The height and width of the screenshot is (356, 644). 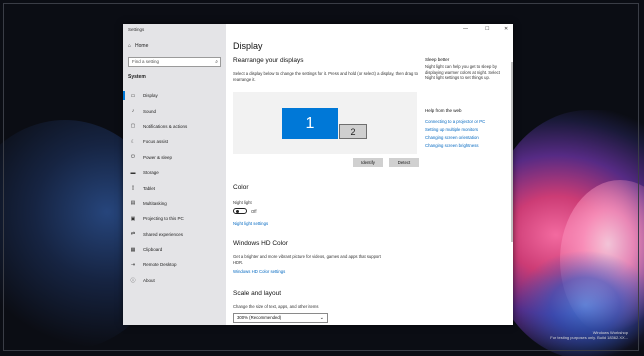 What do you see at coordinates (174, 203) in the screenshot?
I see `sidebar-item-multitasking: ▤ Multitasking` at bounding box center [174, 203].